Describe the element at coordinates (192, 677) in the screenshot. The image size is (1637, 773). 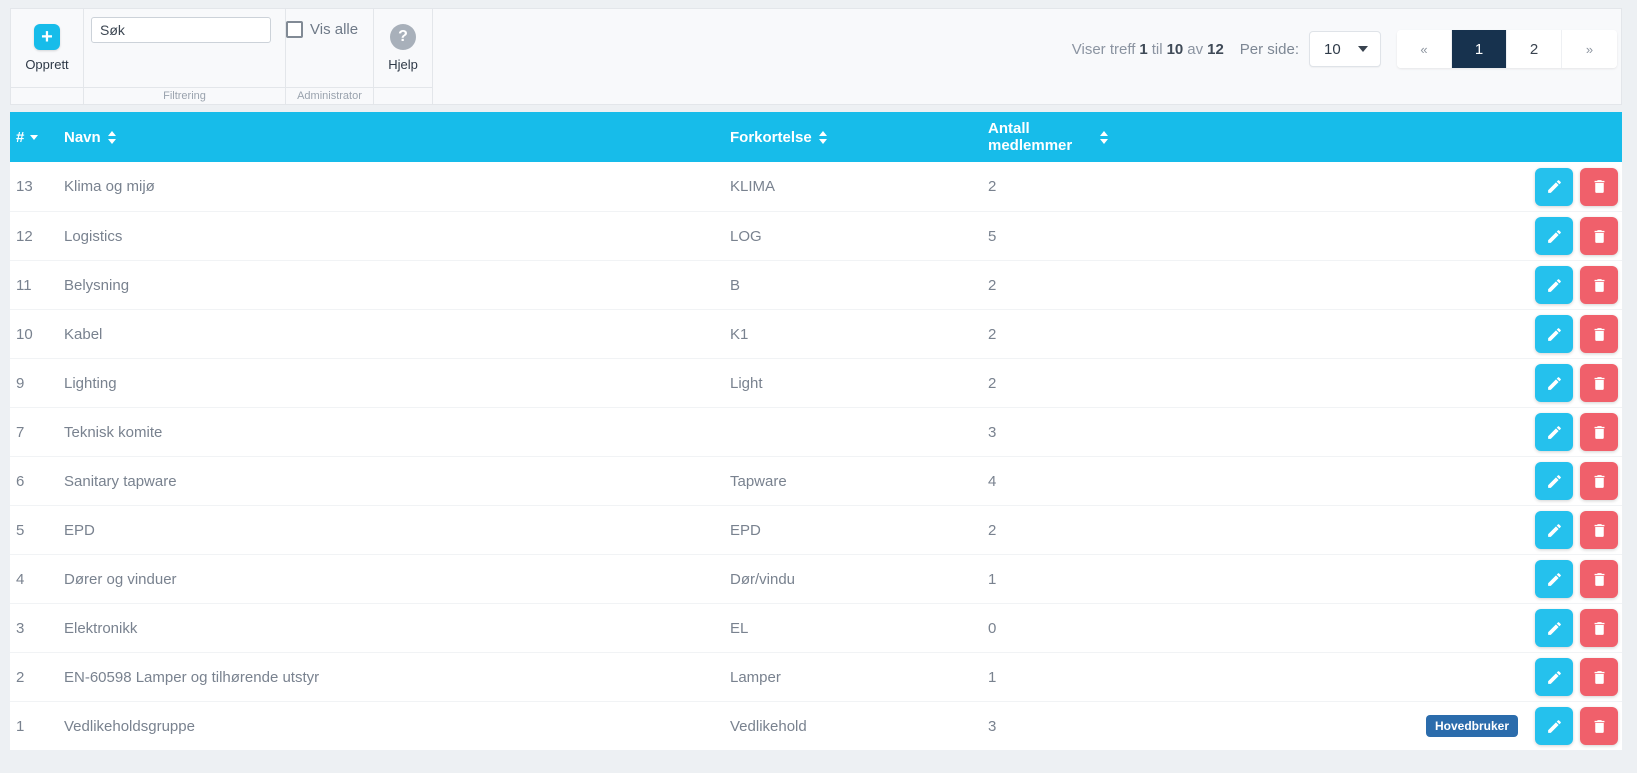
I see `row-name: EN-60598 Lamper og tilhørende utstyr` at that location.